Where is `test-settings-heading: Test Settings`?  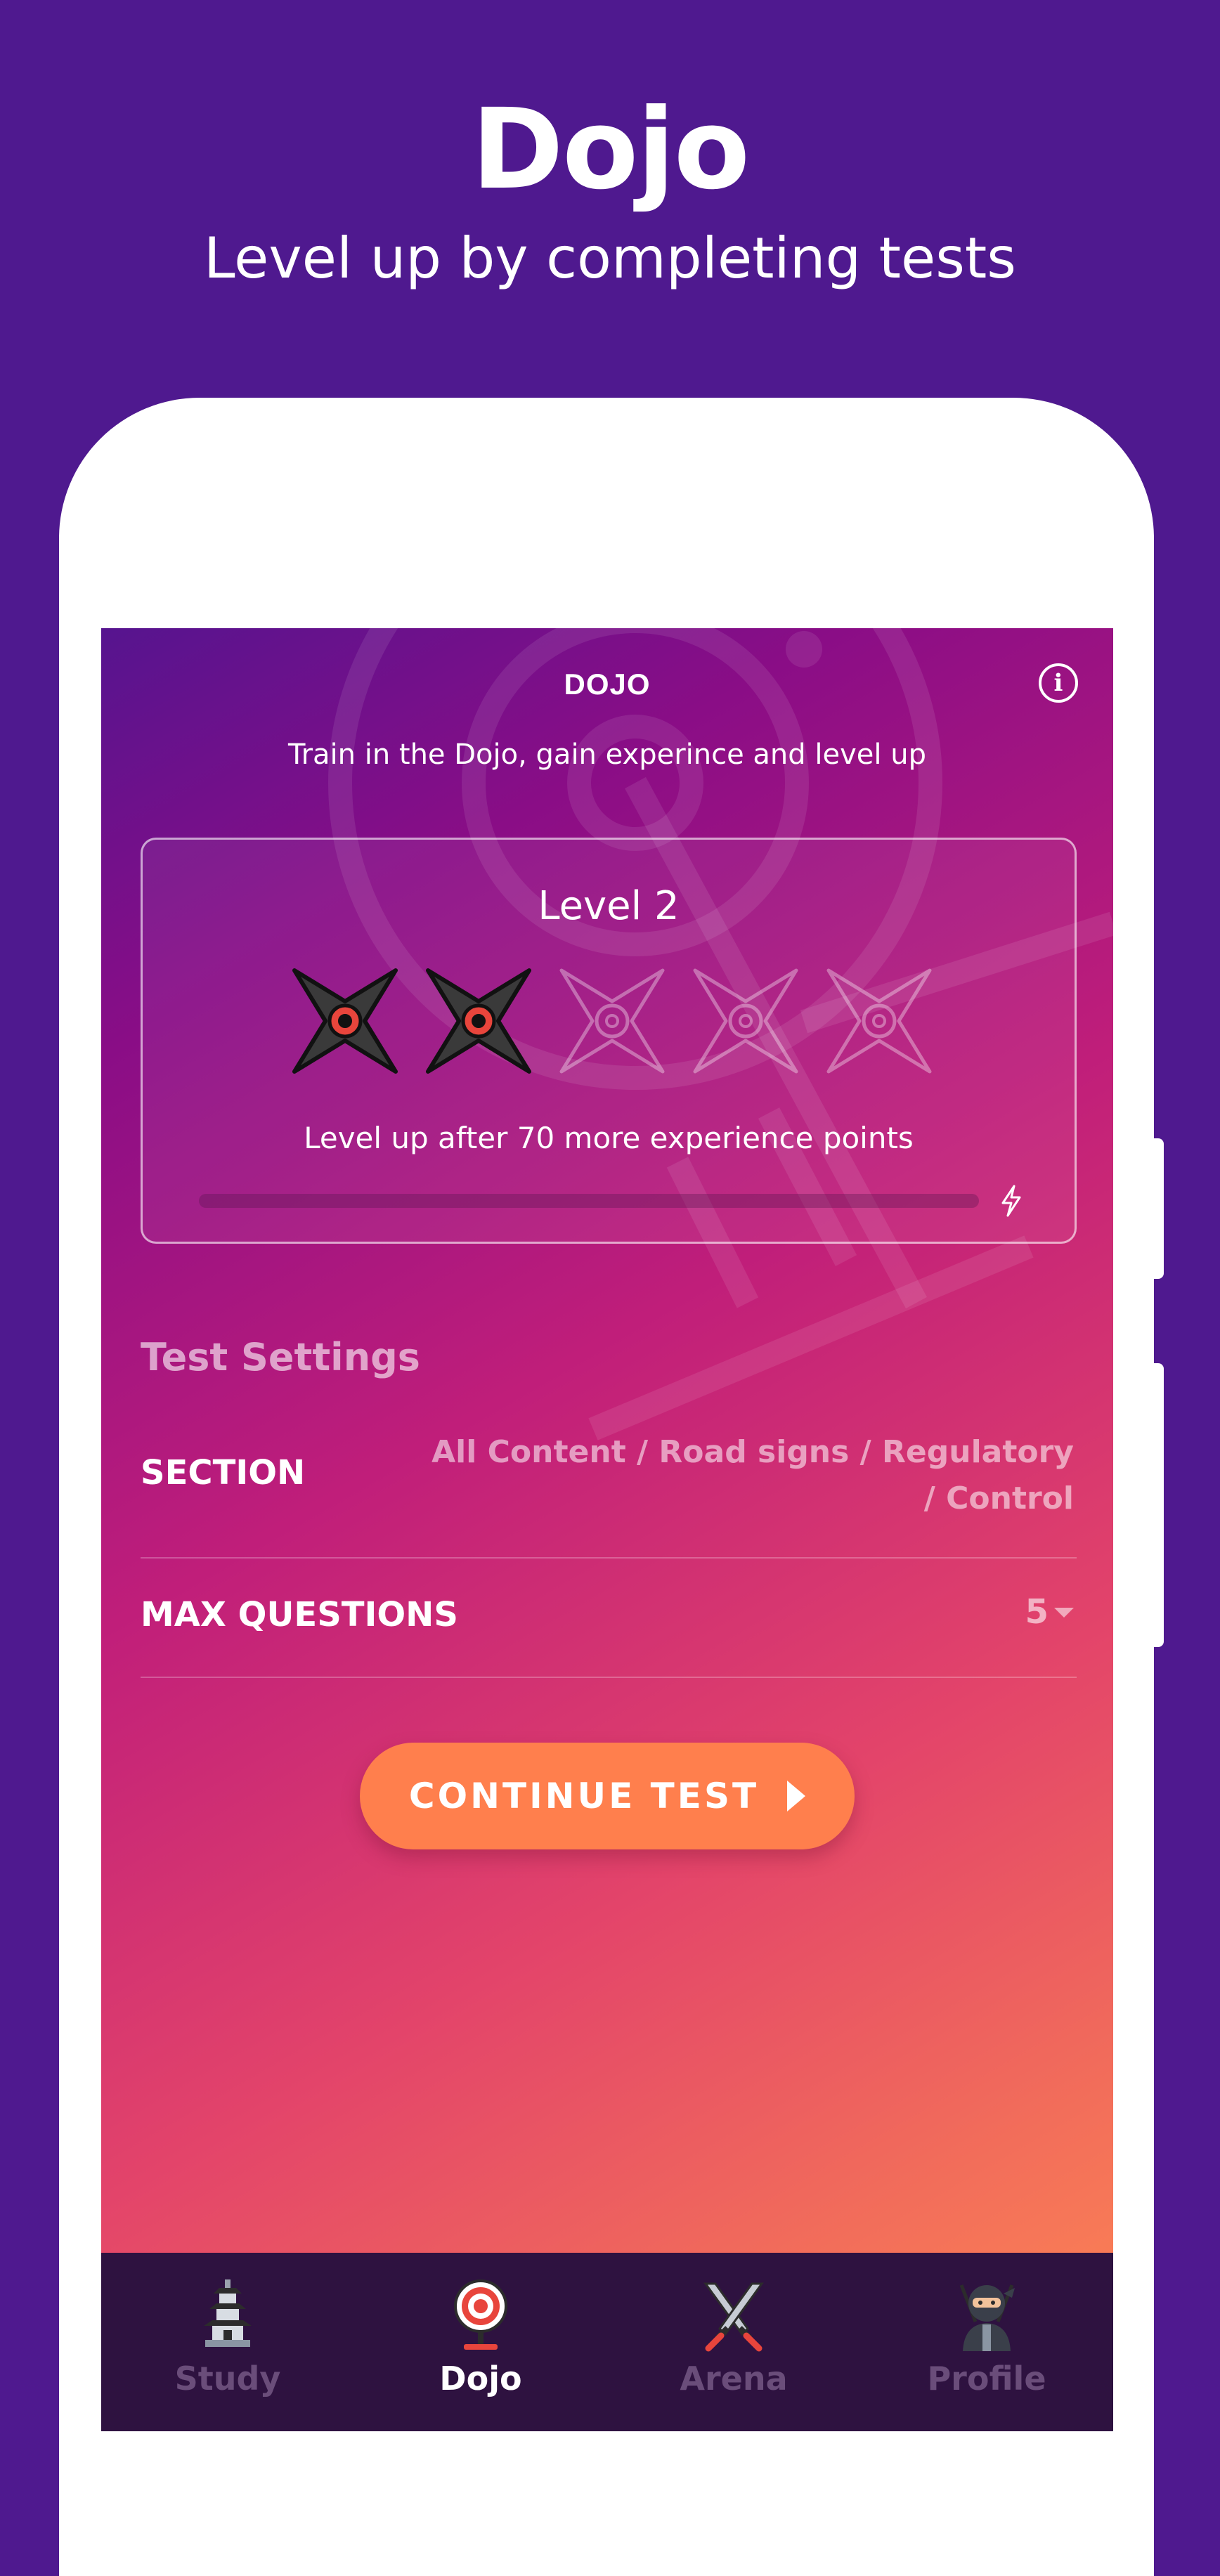 test-settings-heading: Test Settings is located at coordinates (280, 1357).